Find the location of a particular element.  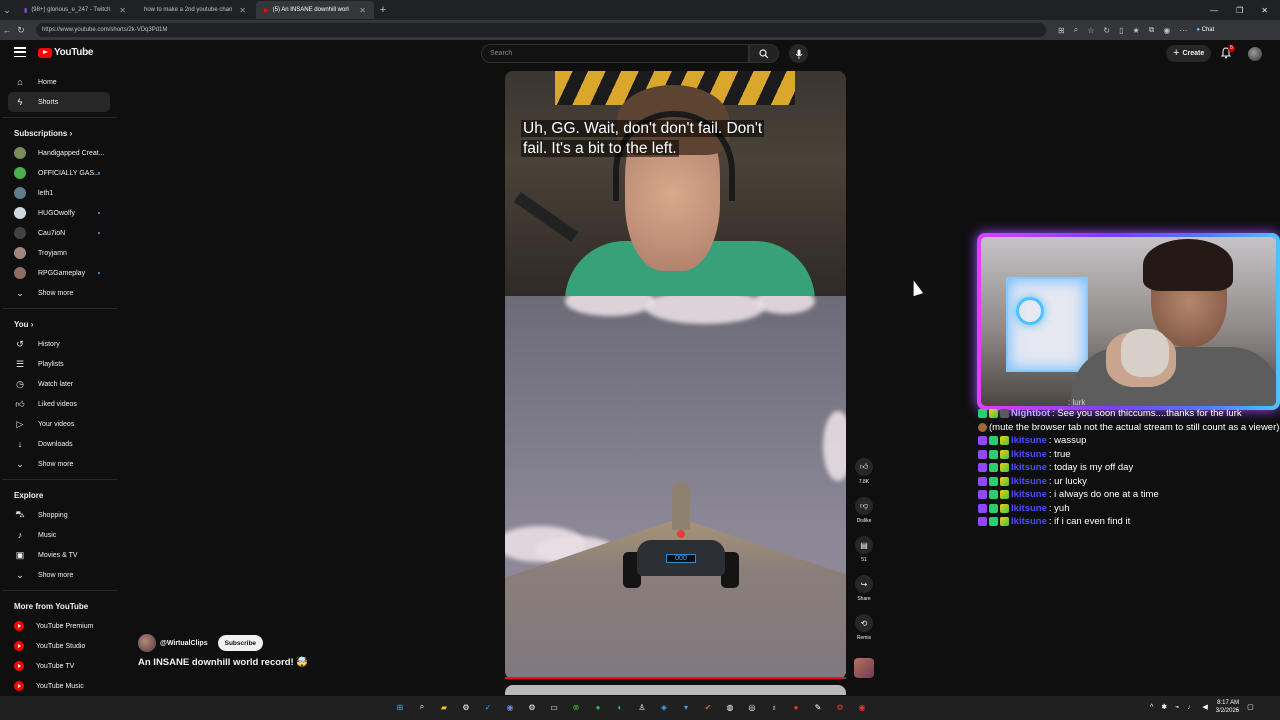

app-icon: ⚙ is located at coordinates (840, 707).